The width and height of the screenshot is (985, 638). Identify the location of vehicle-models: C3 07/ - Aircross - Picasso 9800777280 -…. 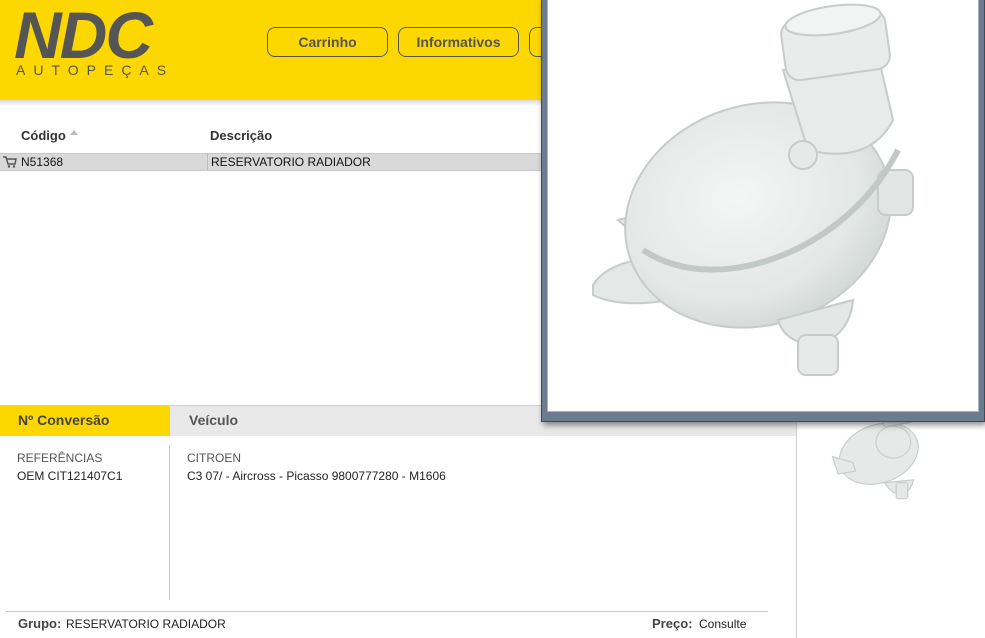
(316, 476).